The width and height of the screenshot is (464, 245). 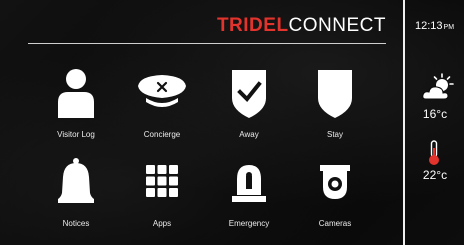 I want to click on tile-visitor-log: Visitor Log, so click(x=76, y=108).